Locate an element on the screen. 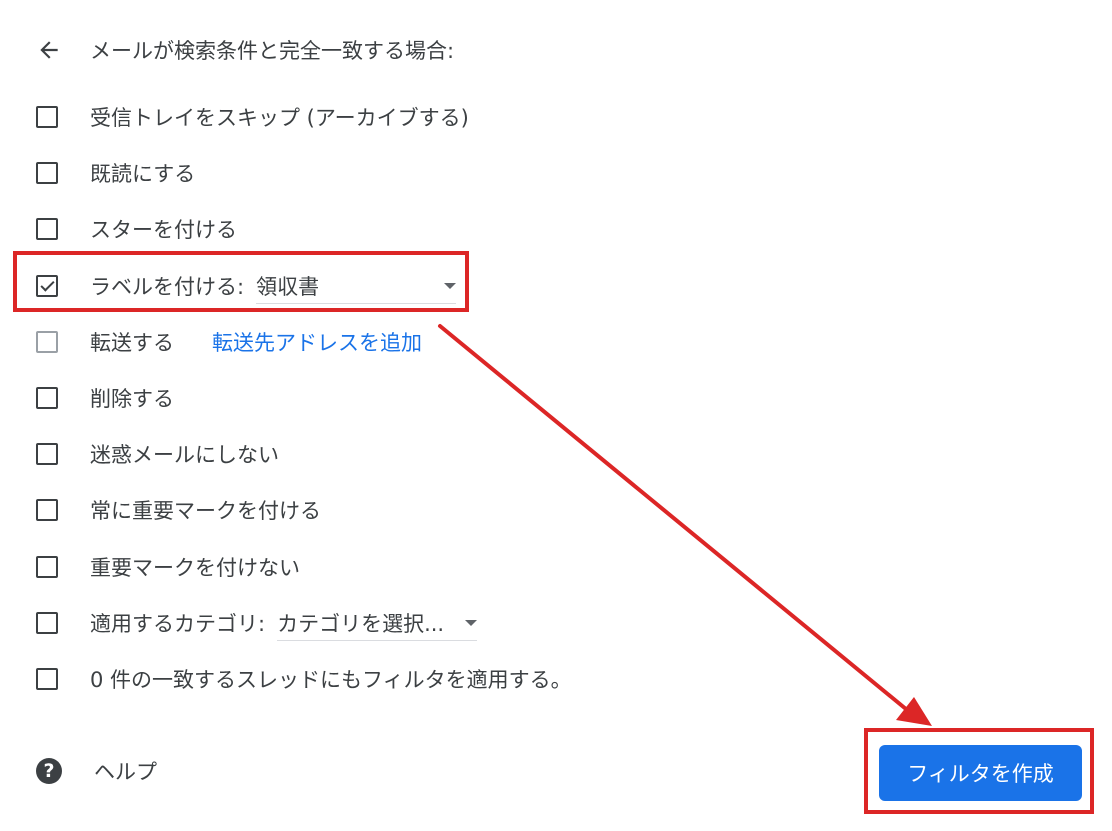 The image size is (1112, 831). category-checkbox is located at coordinates (47, 623).